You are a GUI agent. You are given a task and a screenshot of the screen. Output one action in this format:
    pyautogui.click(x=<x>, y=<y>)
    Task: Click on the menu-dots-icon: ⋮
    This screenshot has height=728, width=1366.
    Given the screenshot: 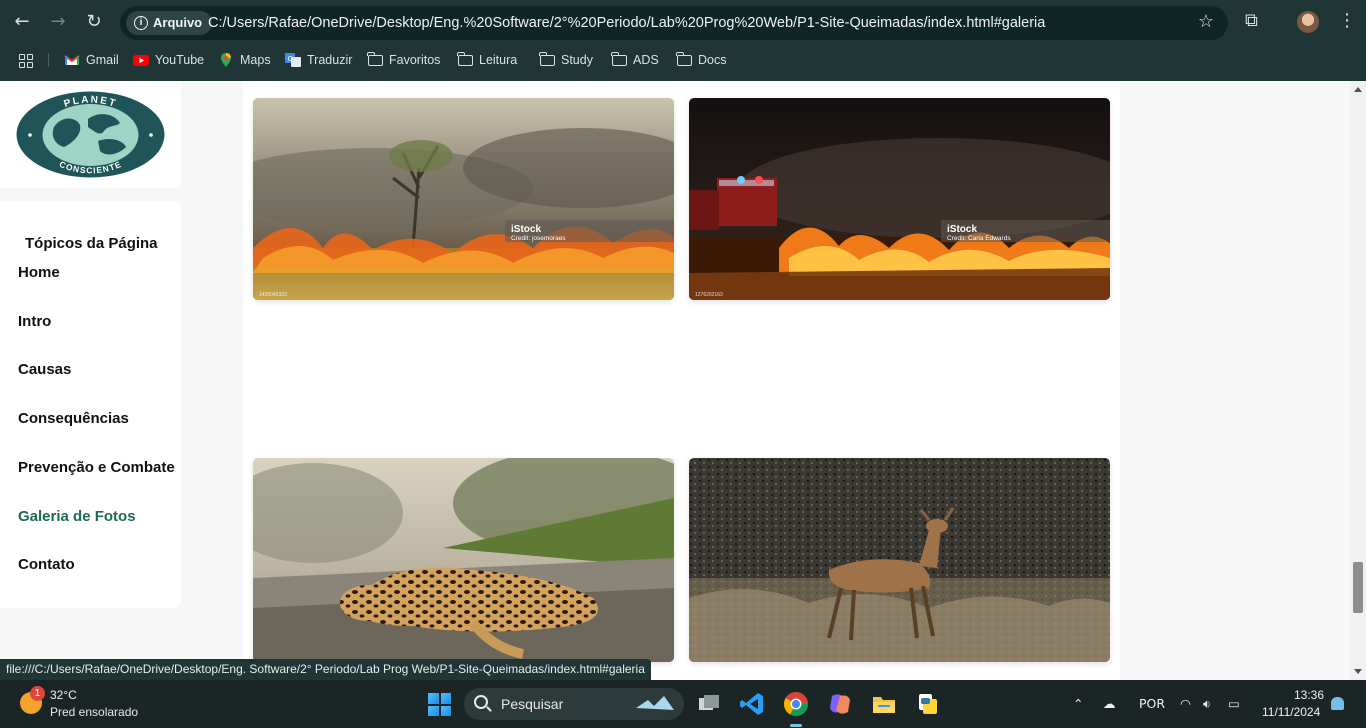 What is the action you would take?
    pyautogui.click(x=1347, y=20)
    